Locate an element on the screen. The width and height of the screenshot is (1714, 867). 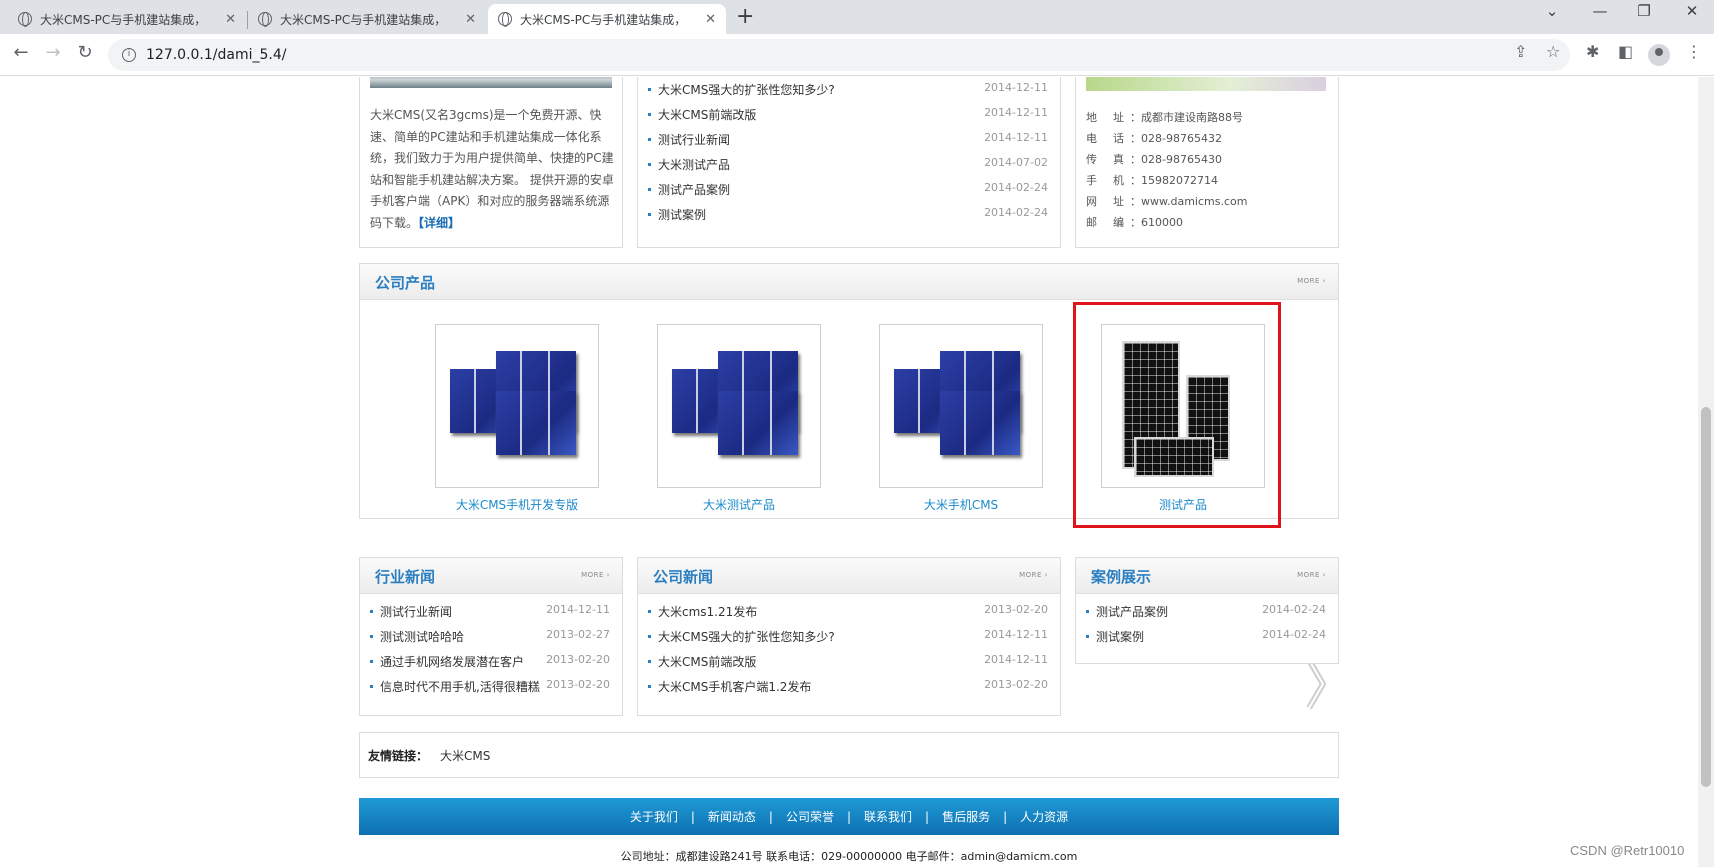
list-item-title: 大米CMS手机客户端1.2发布 is located at coordinates (734, 686).